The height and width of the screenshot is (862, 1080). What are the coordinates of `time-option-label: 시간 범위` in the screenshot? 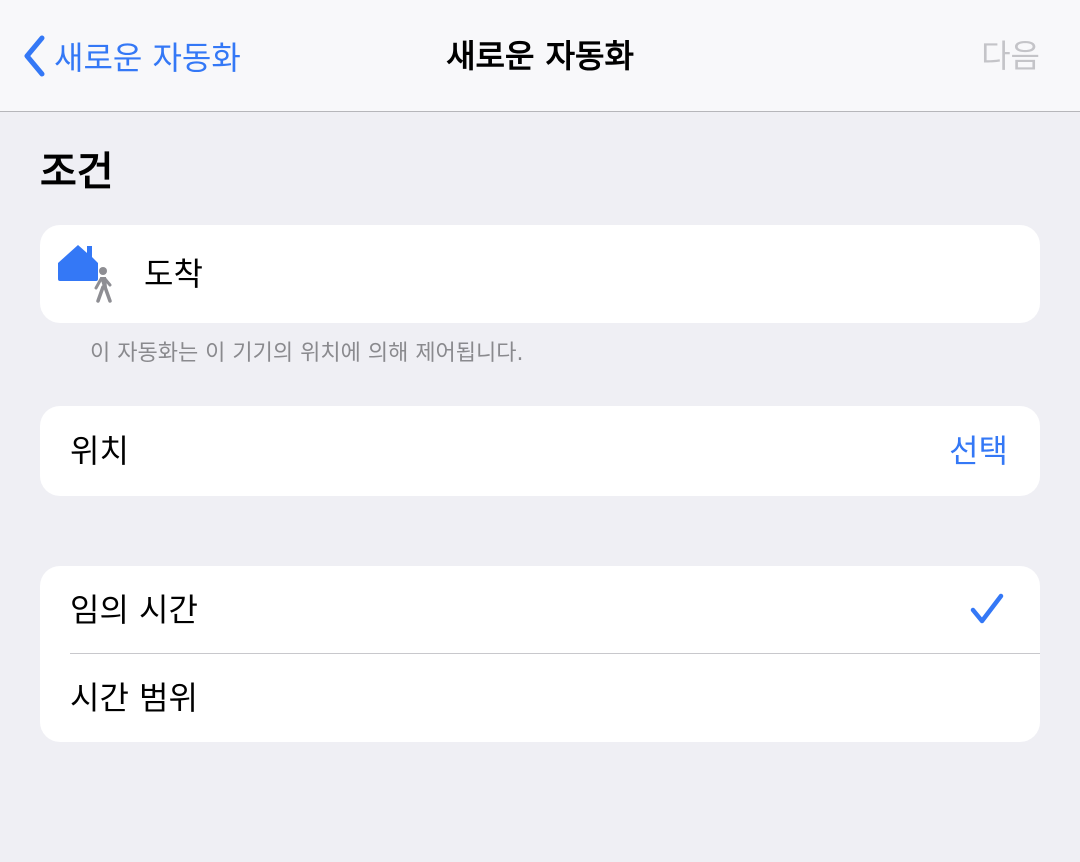 It's located at (134, 698).